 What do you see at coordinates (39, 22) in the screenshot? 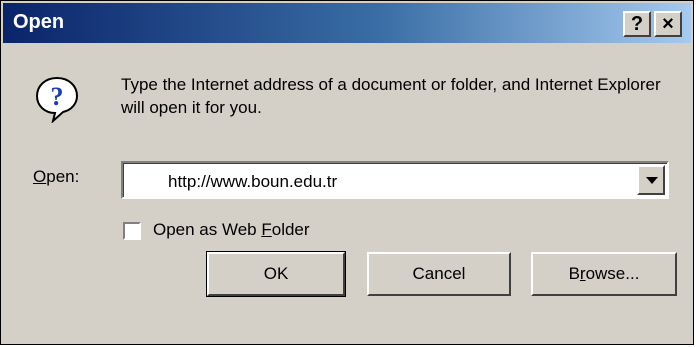
I see `dialog-title: Open` at bounding box center [39, 22].